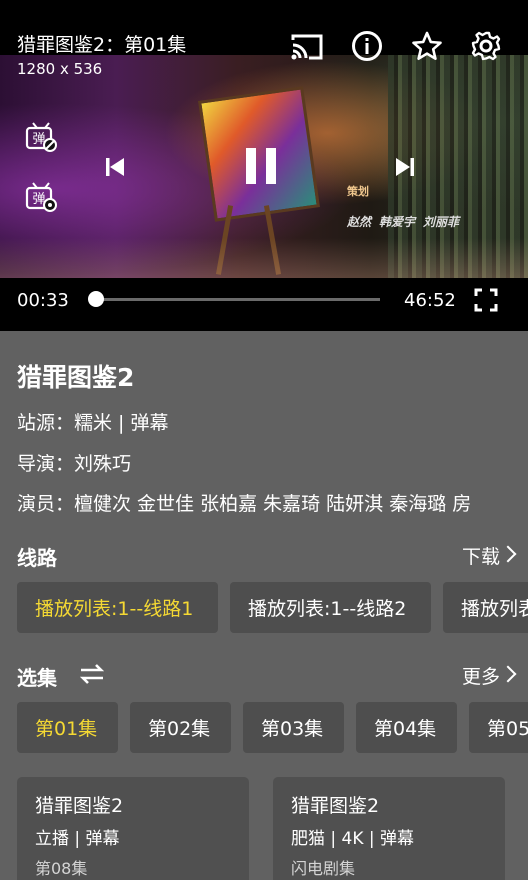 The width and height of the screenshot is (528, 880). Describe the element at coordinates (397, 222) in the screenshot. I see `credits-name: 韩爱宇` at that location.